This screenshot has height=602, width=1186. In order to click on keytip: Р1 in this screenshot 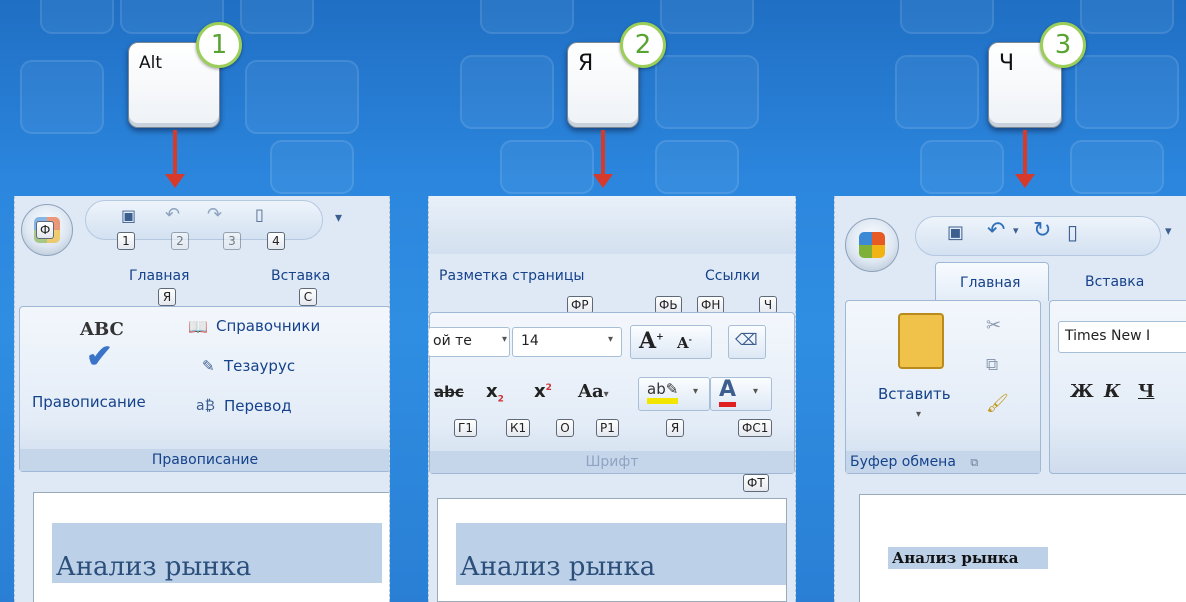, I will do `click(607, 428)`.